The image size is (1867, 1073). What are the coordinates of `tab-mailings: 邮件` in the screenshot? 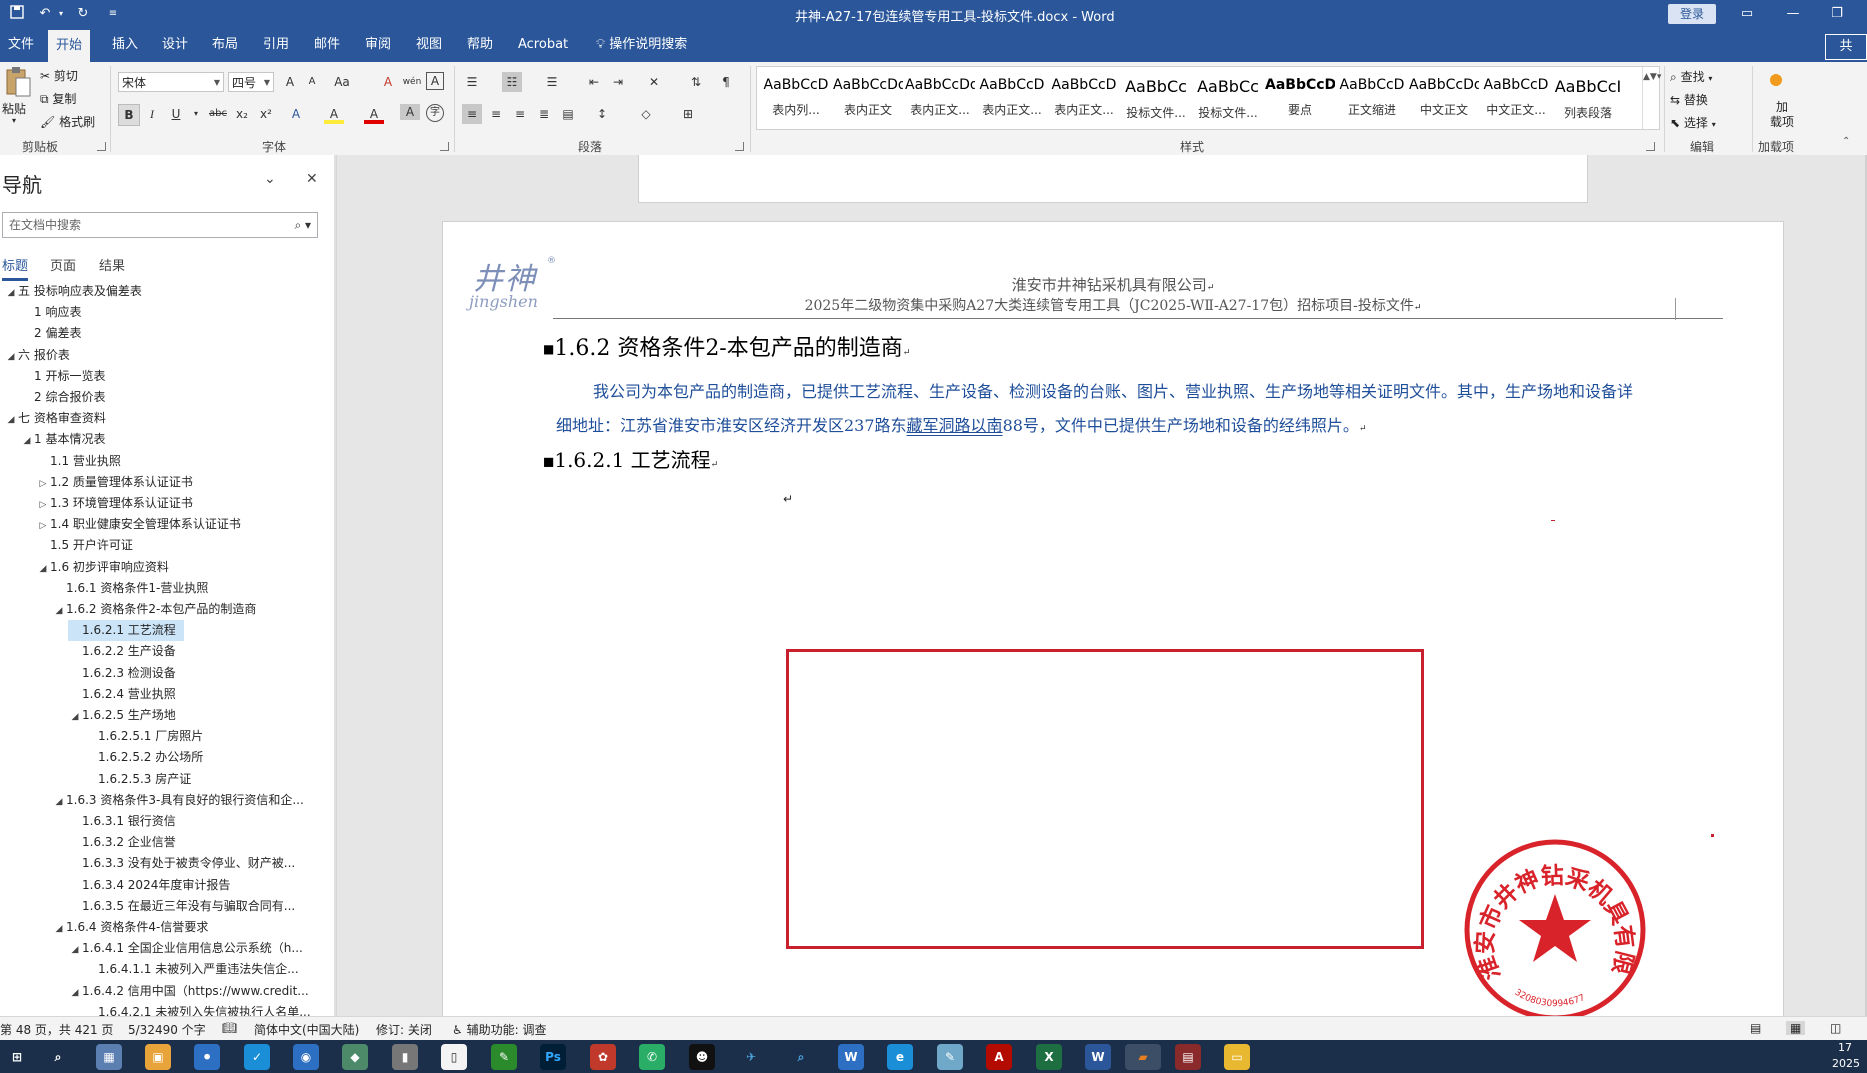 It's located at (327, 45).